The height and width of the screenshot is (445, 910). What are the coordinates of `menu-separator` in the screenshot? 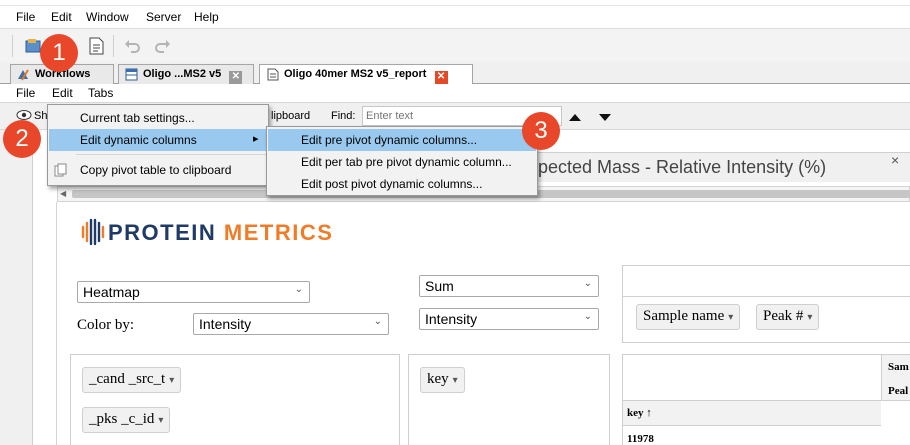 It's located at (171, 154).